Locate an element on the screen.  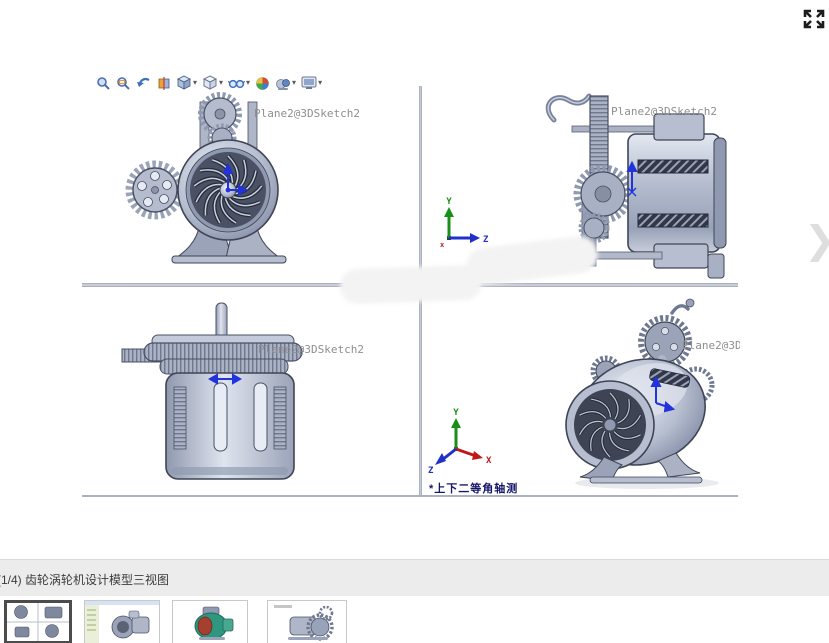
model-front-view is located at coordinates (206, 178).